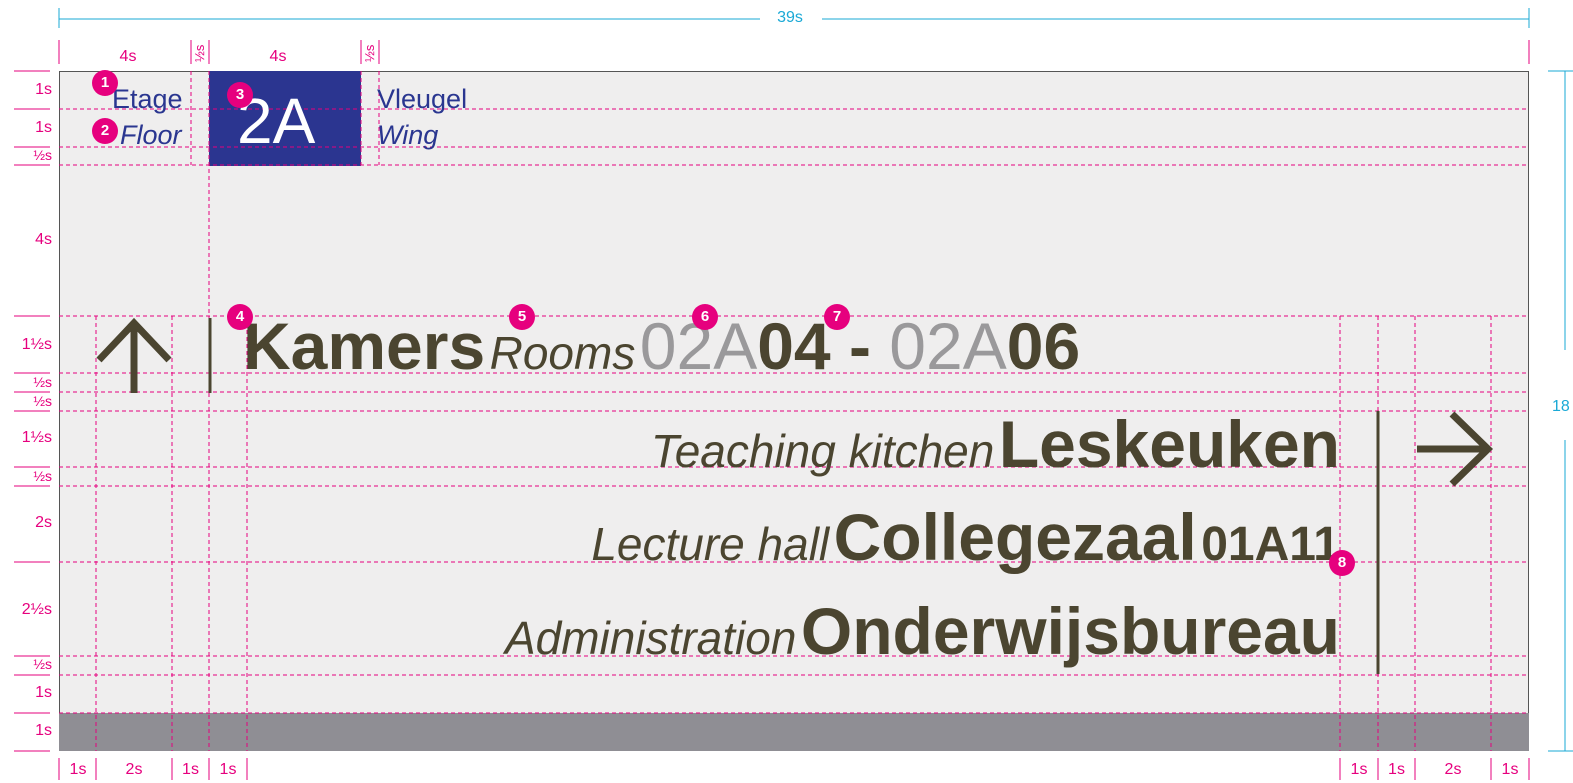 The width and height of the screenshot is (1573, 783). I want to click on badge-6: 6, so click(705, 317).